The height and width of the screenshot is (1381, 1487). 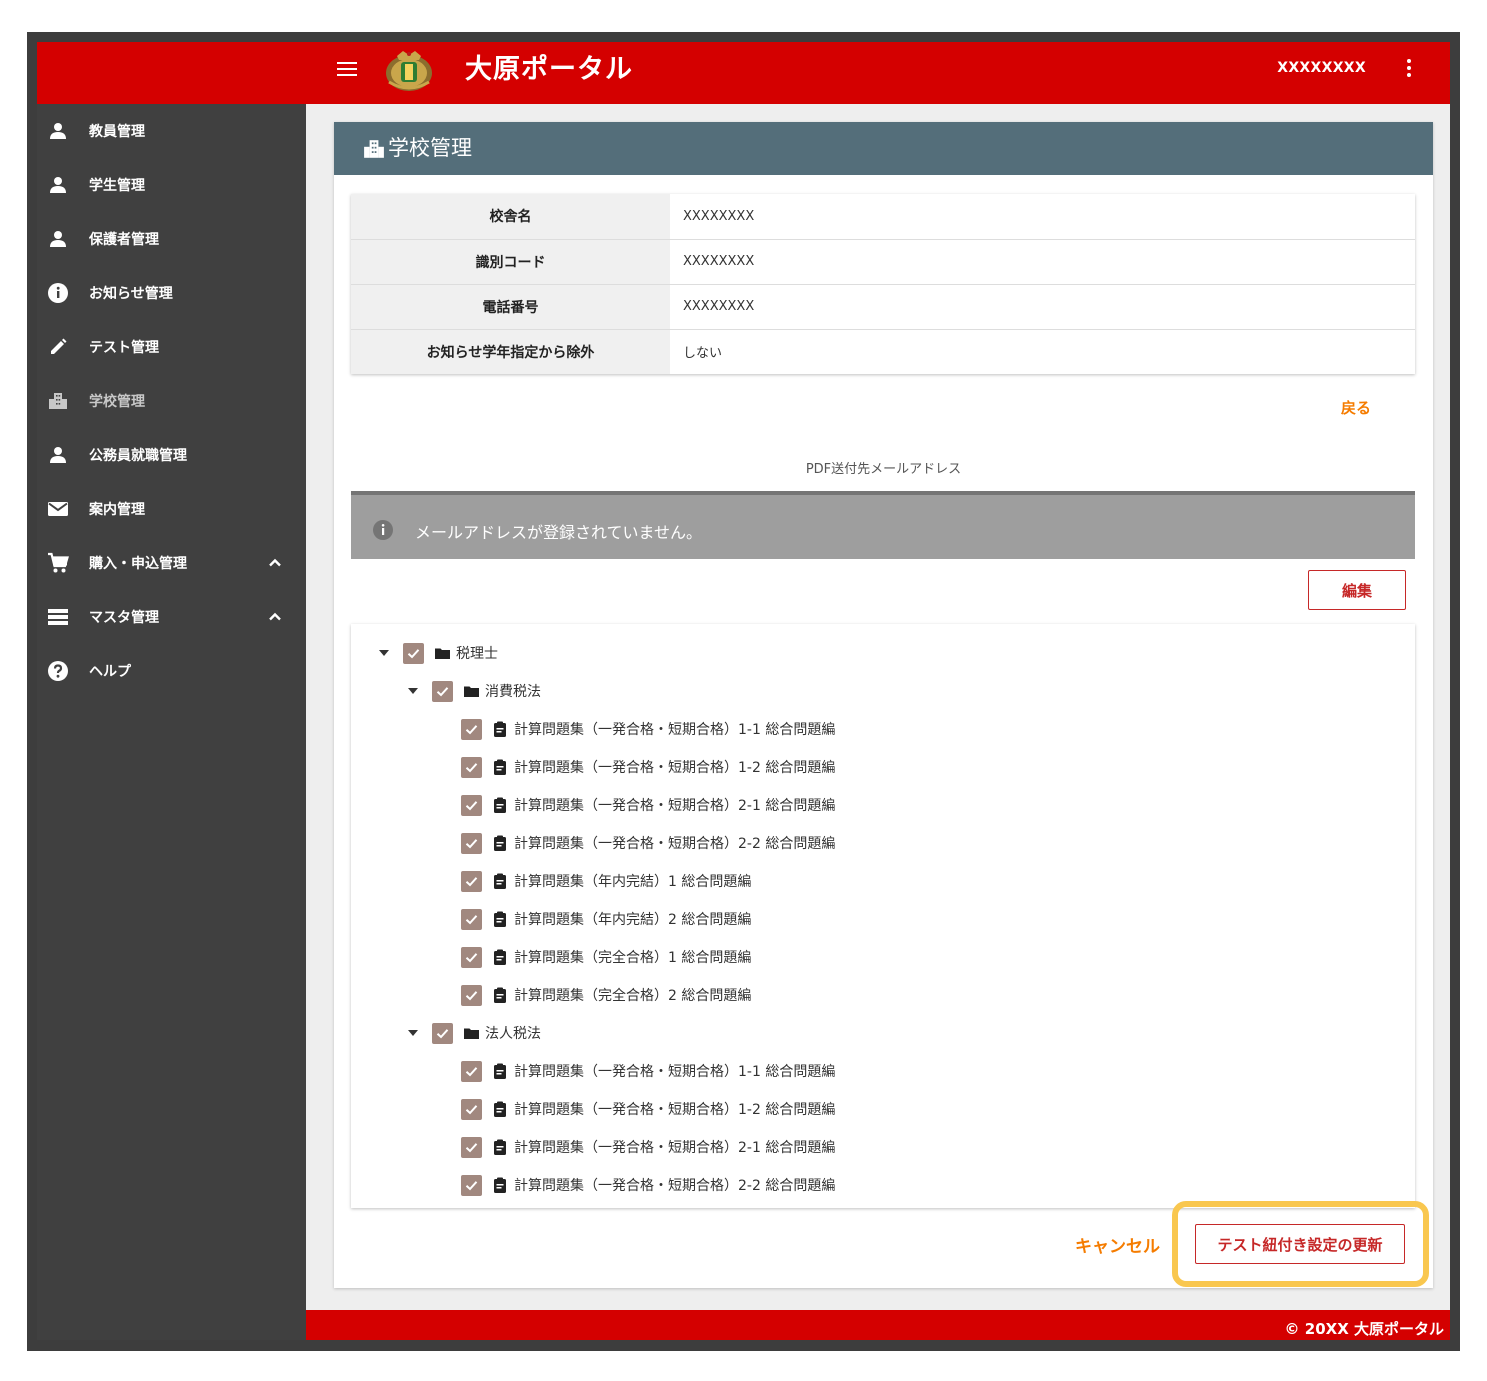 I want to click on sidebar-item-label: 教員管理, so click(x=117, y=132).